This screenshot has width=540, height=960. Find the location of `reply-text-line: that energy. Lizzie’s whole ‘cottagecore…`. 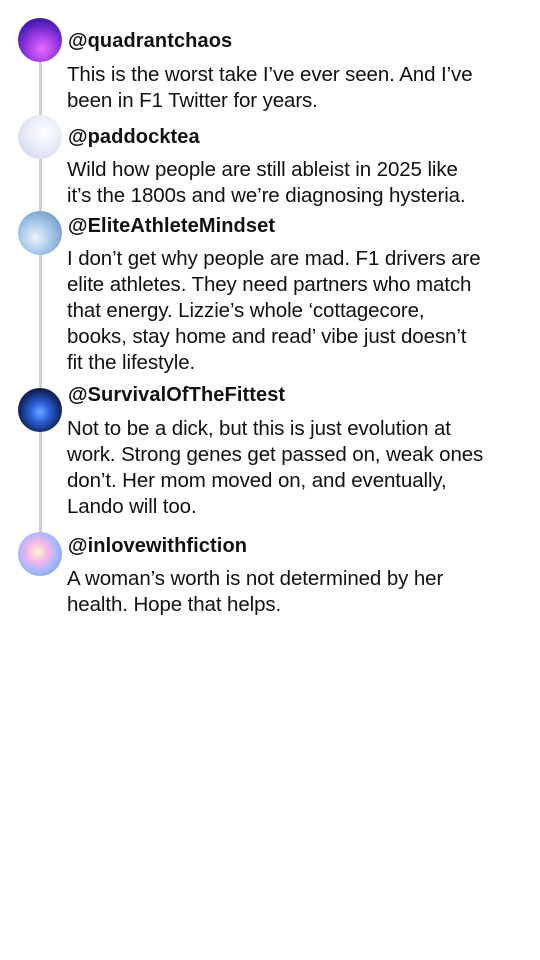

reply-text-line: that energy. Lizzie’s whole ‘cottagecore… is located at coordinates (246, 310).